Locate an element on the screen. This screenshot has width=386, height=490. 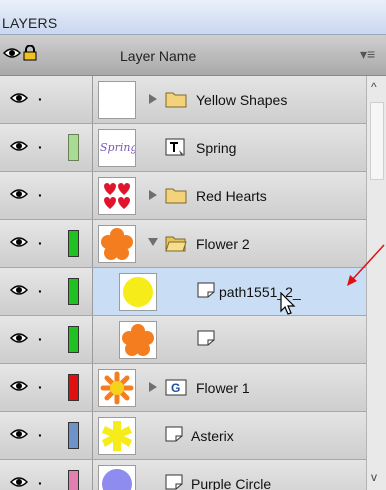
panel-menu-icon: ▾≡ is located at coordinates (367, 54).